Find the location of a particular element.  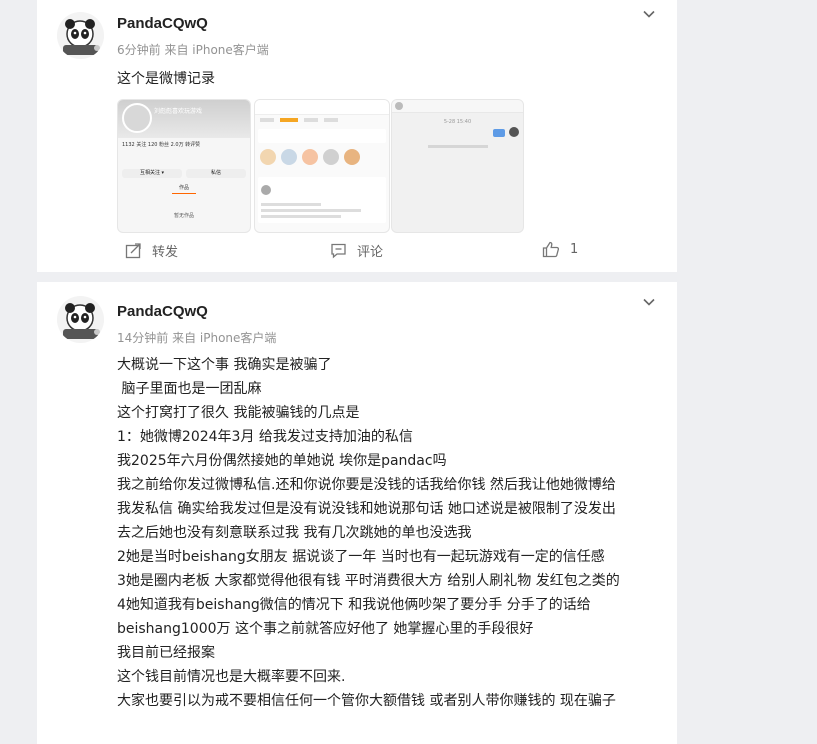

post-text-line: 2她是当时beishang女朋友 据说谈了一年 当时也有一起玩游戏有一定的信任感 is located at coordinates (361, 557).